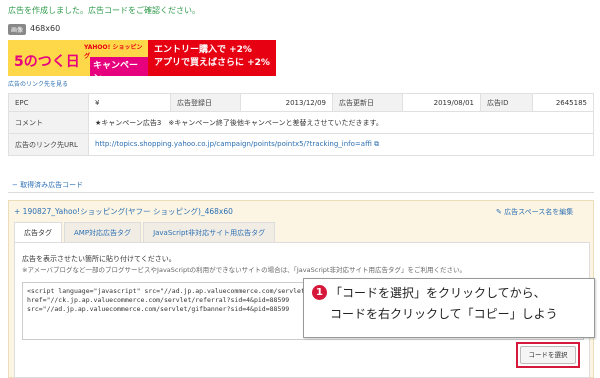 This screenshot has height=378, width=600. Describe the element at coordinates (17, 29) in the screenshot. I see `ad-type-badge: 画像` at that location.